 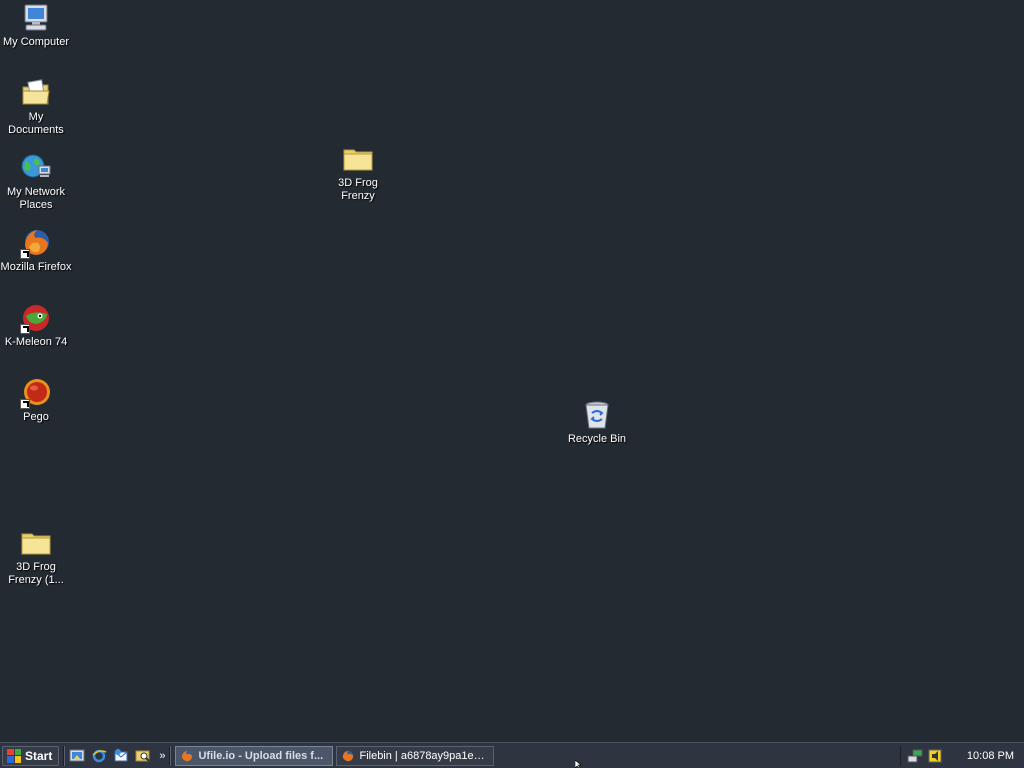 What do you see at coordinates (39, 755) in the screenshot?
I see `start-label: Start` at bounding box center [39, 755].